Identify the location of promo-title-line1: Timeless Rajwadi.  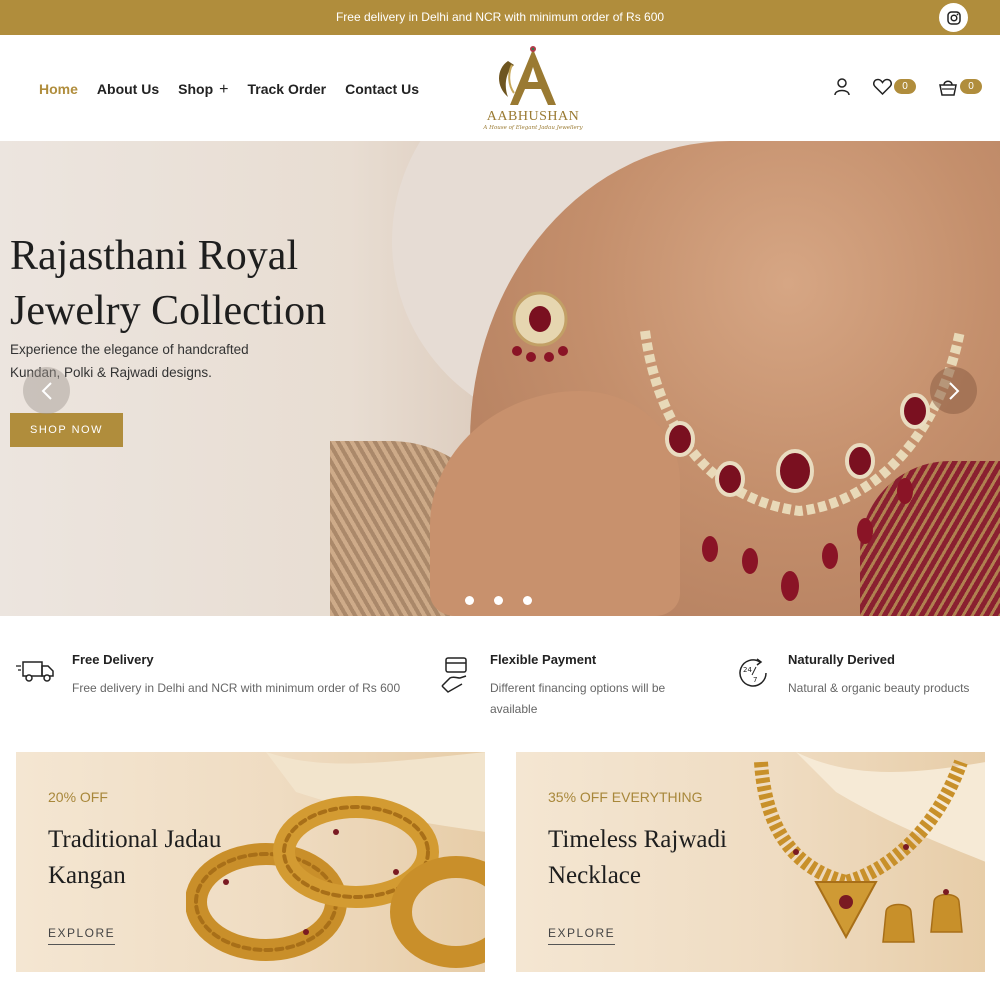
(637, 839).